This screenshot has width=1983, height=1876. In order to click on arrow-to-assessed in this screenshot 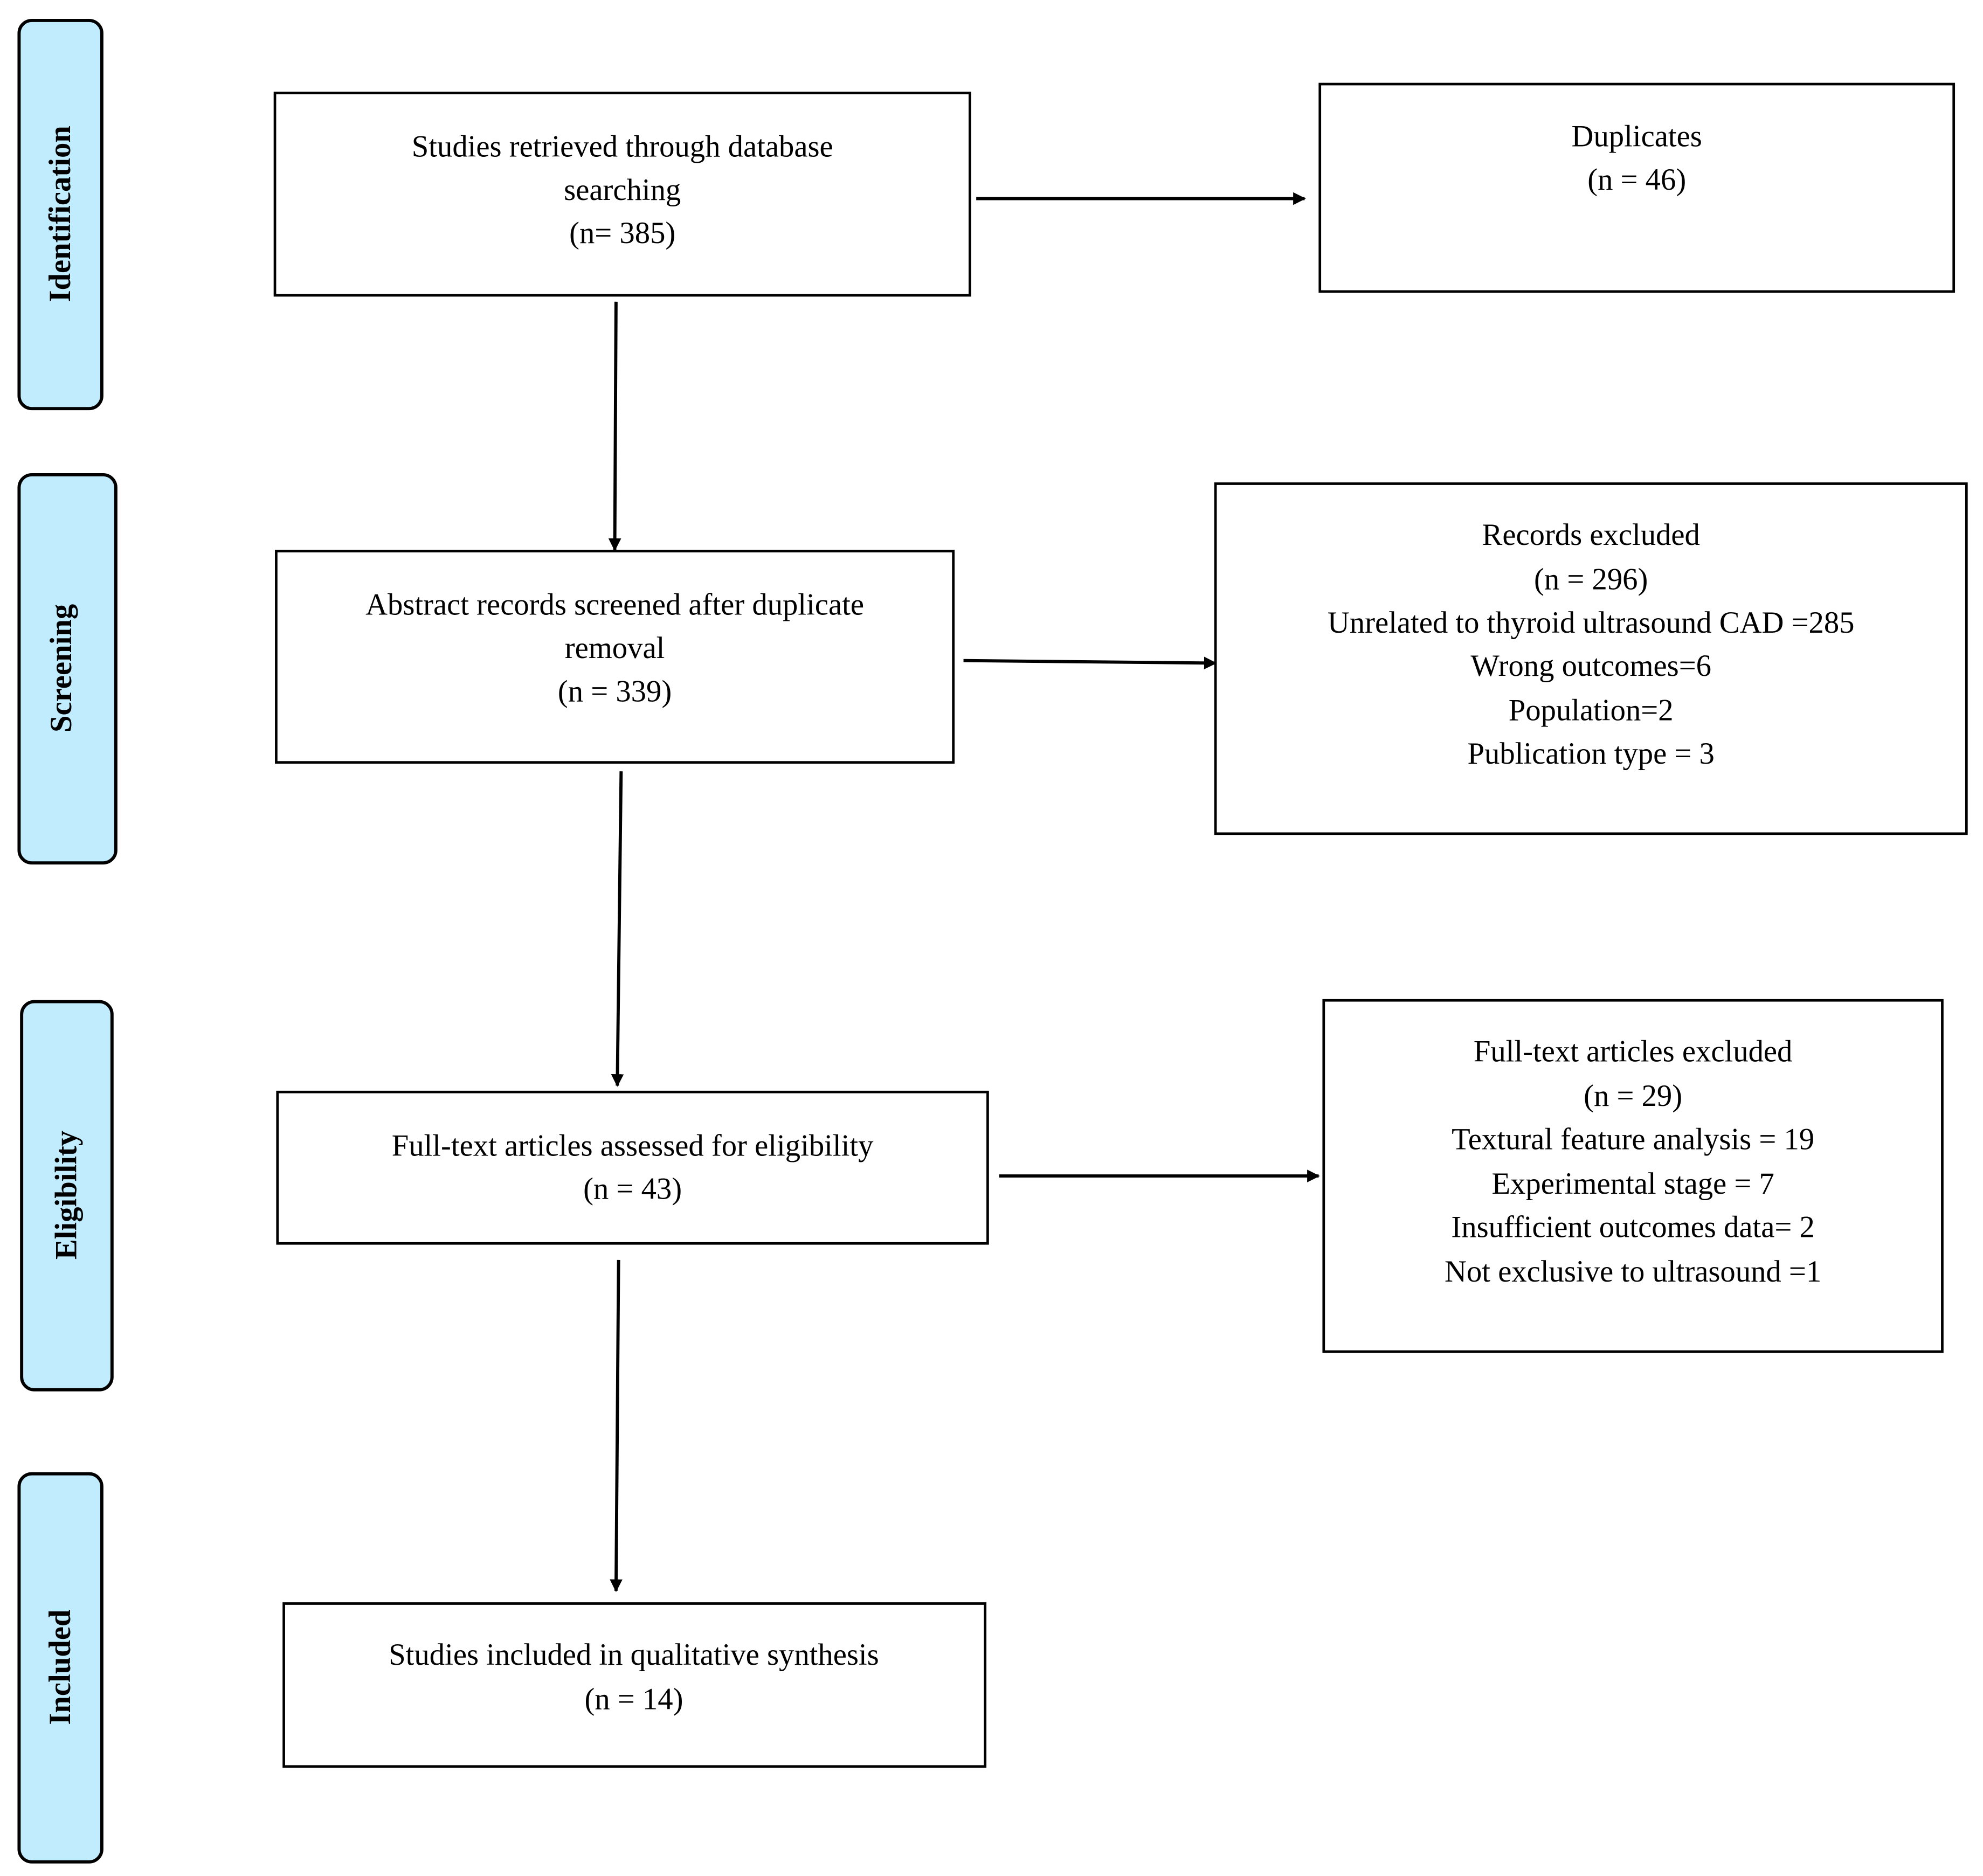, I will do `click(617, 929)`.